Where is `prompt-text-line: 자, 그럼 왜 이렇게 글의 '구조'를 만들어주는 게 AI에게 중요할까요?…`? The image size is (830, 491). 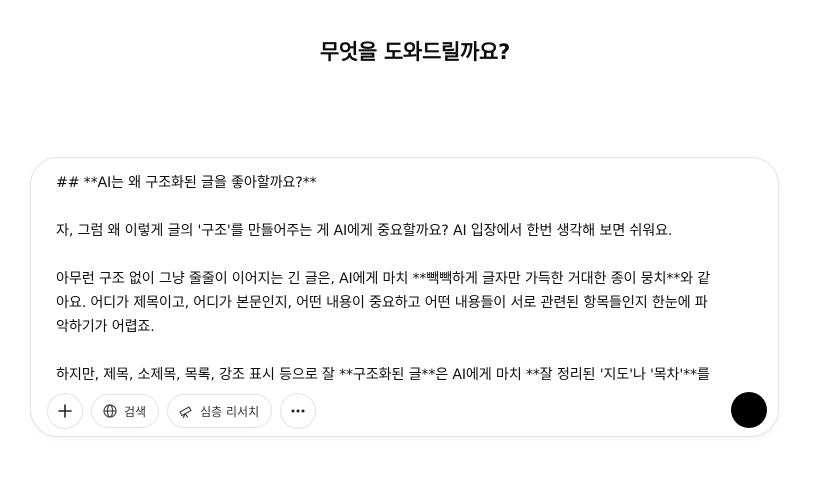
prompt-text-line: 자, 그럼 왜 이렇게 글의 '구조'를 만들어주는 게 AI에게 중요할까요?… is located at coordinates (364, 231).